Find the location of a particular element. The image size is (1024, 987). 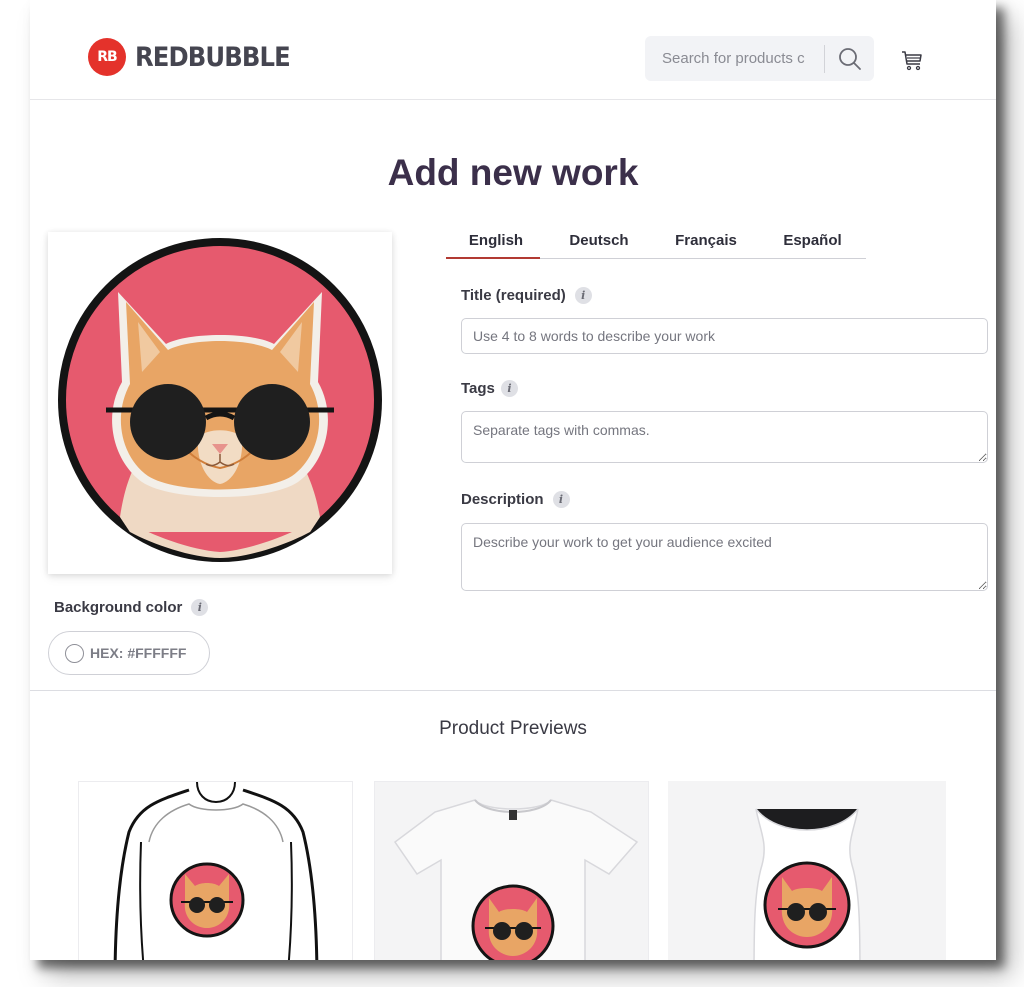

title-label: Title (required) i is located at coordinates (526, 295).